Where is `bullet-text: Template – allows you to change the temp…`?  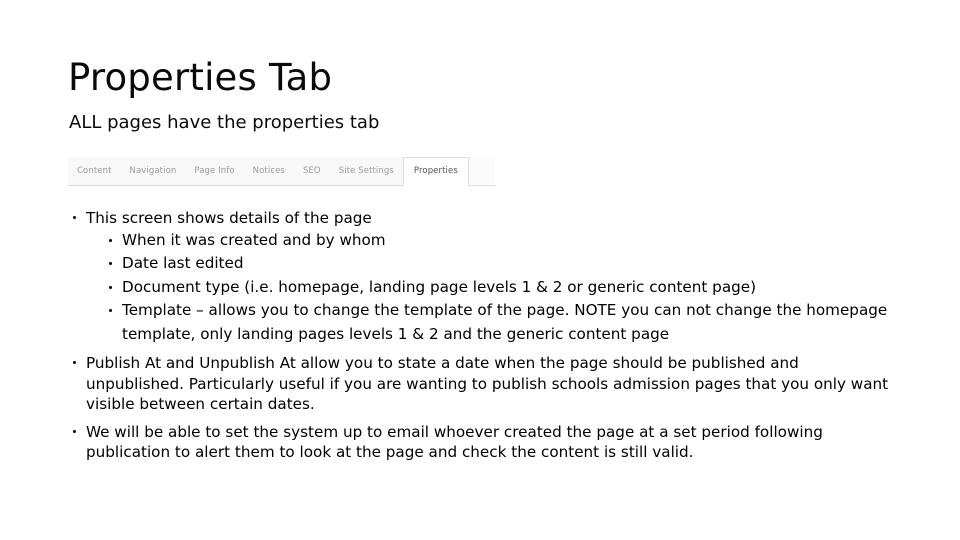 bullet-text: Template – allows you to change the temp… is located at coordinates (505, 322).